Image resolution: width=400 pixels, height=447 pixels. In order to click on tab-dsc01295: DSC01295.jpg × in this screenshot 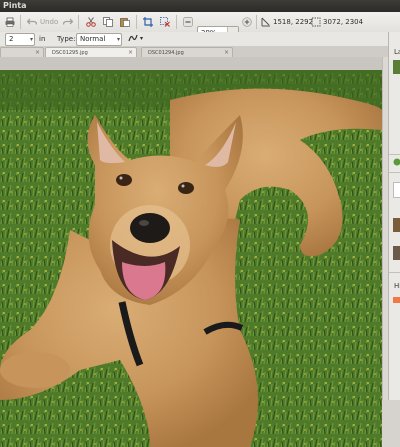, I will do `click(91, 52)`.